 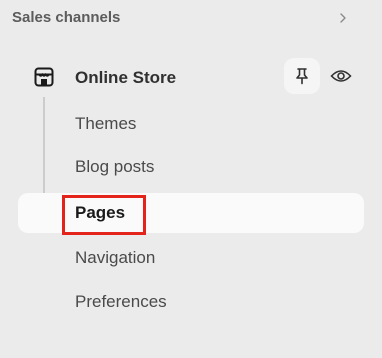 I want to click on sub-item-themes: Themes, so click(x=191, y=124).